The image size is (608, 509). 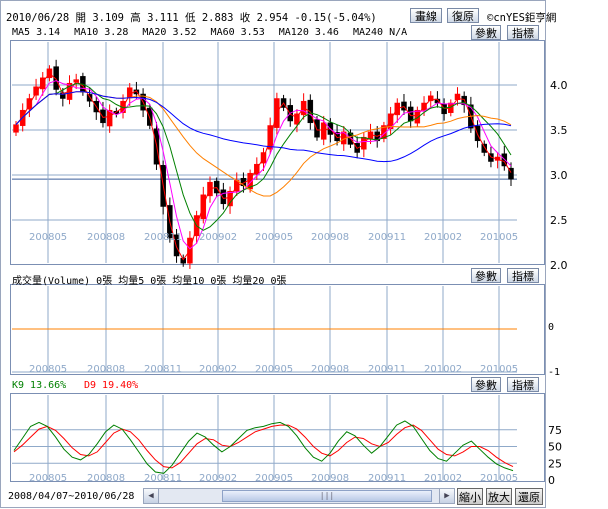 I want to click on price-y-tick-label: 2.0, so click(x=559, y=265).